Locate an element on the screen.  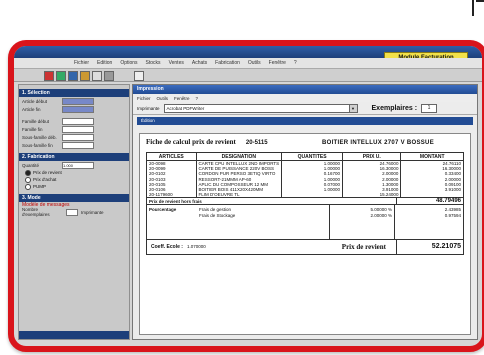
toolbar-green-icon is located at coordinates (61, 76).